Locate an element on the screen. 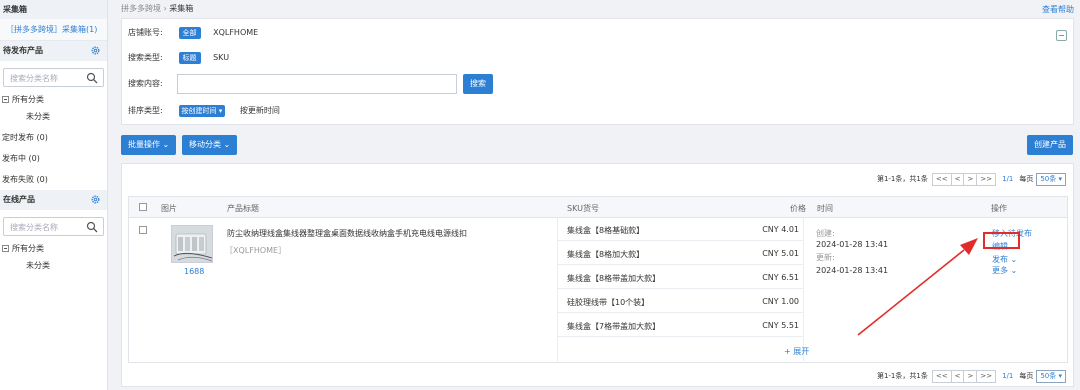 This screenshot has height=390, width=1080. updated-time: 2024-01-28 13:41 is located at coordinates (852, 270).